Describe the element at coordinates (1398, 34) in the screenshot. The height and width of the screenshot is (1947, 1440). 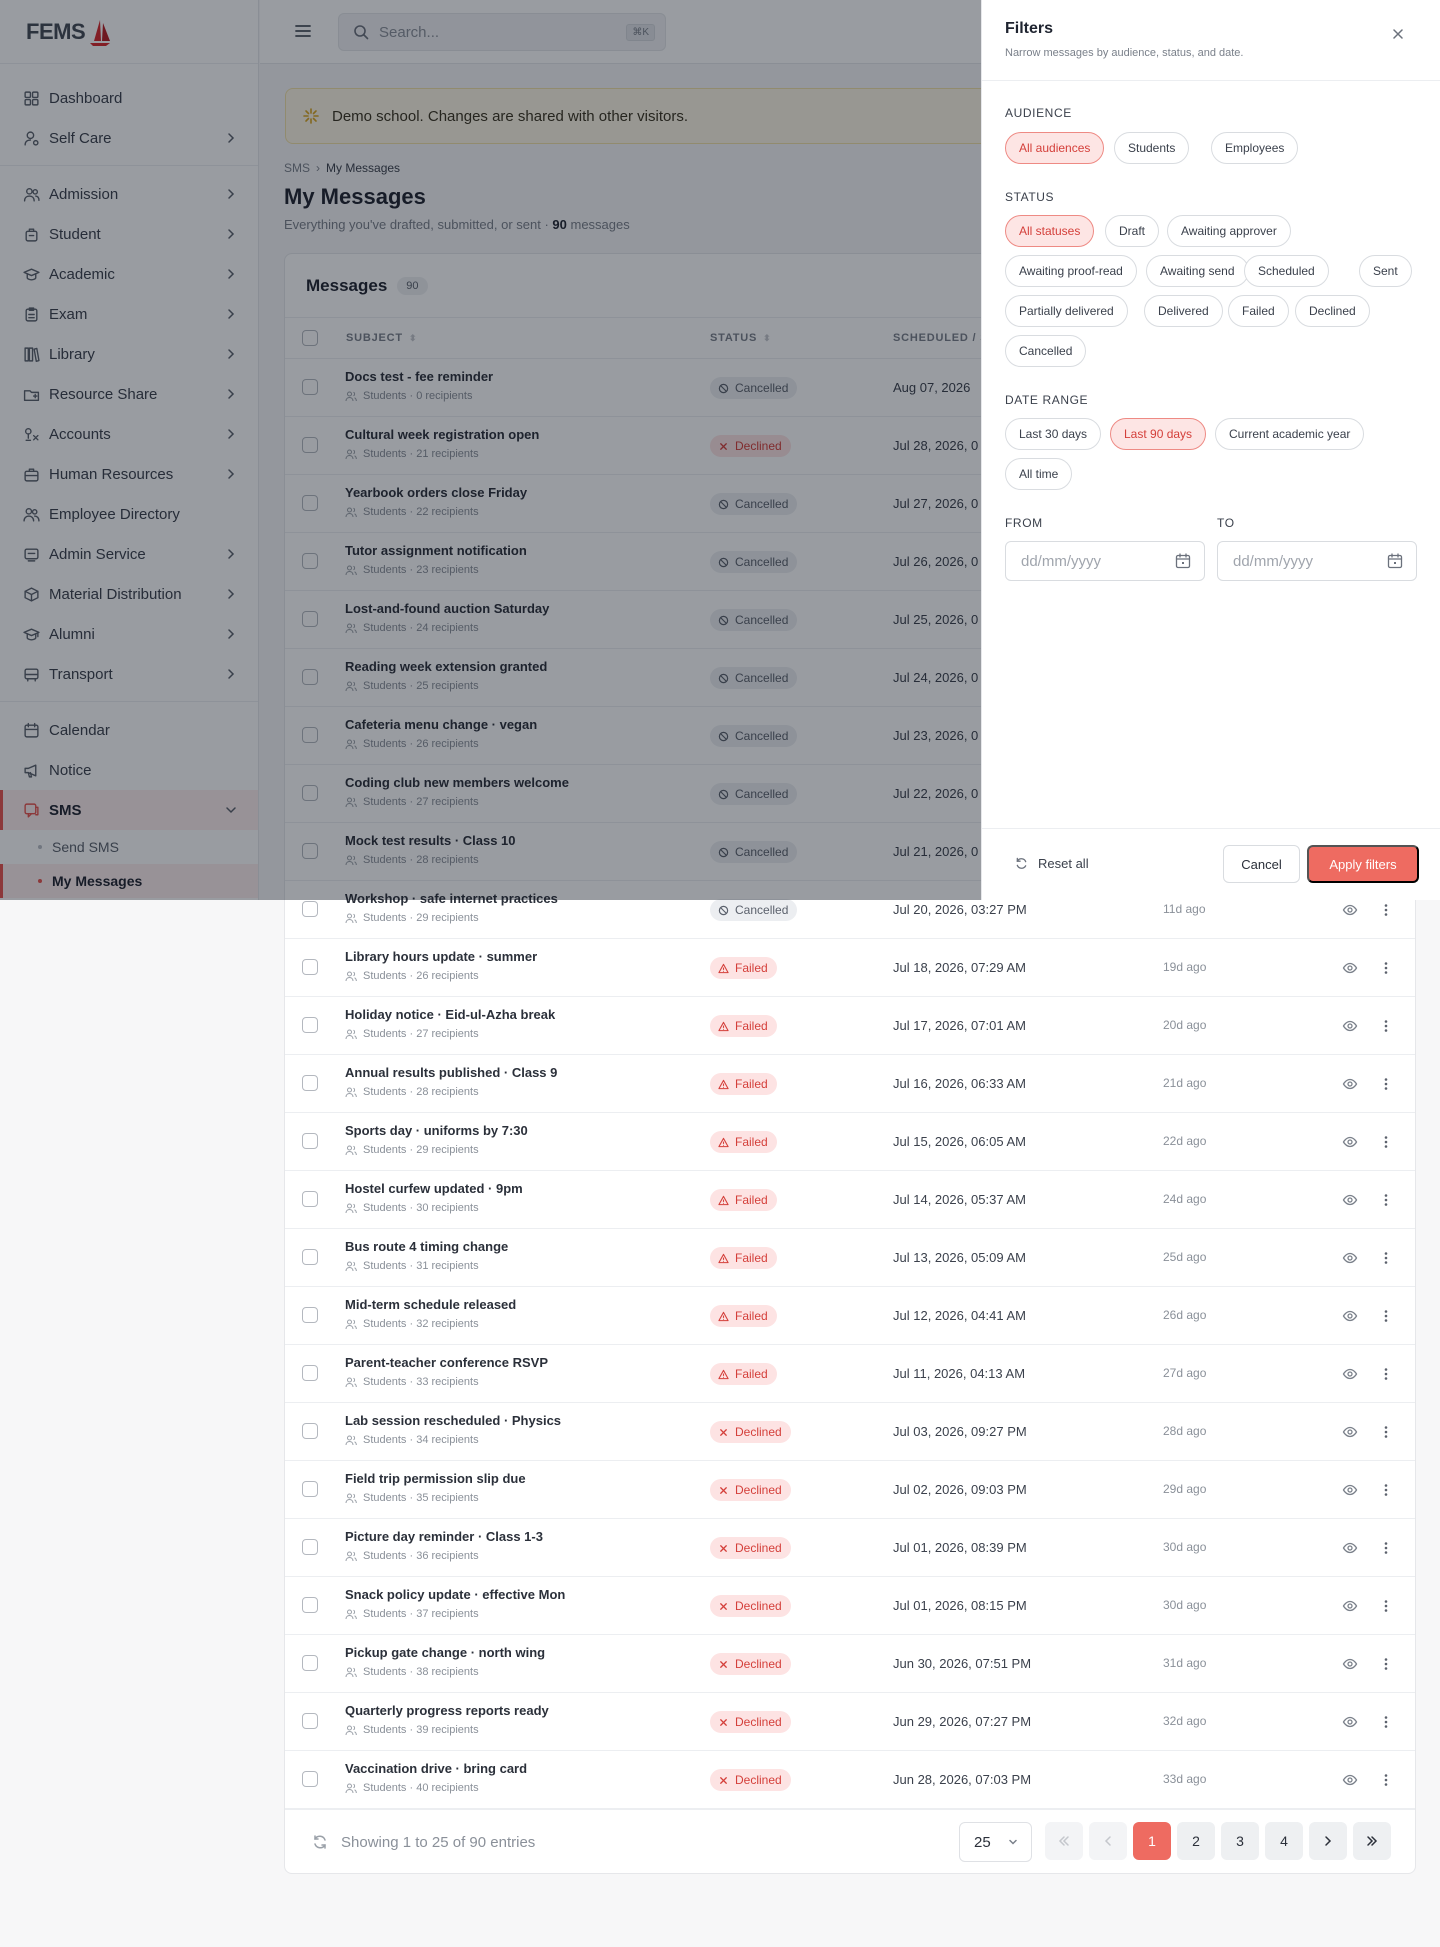
I see `close-icon` at that location.